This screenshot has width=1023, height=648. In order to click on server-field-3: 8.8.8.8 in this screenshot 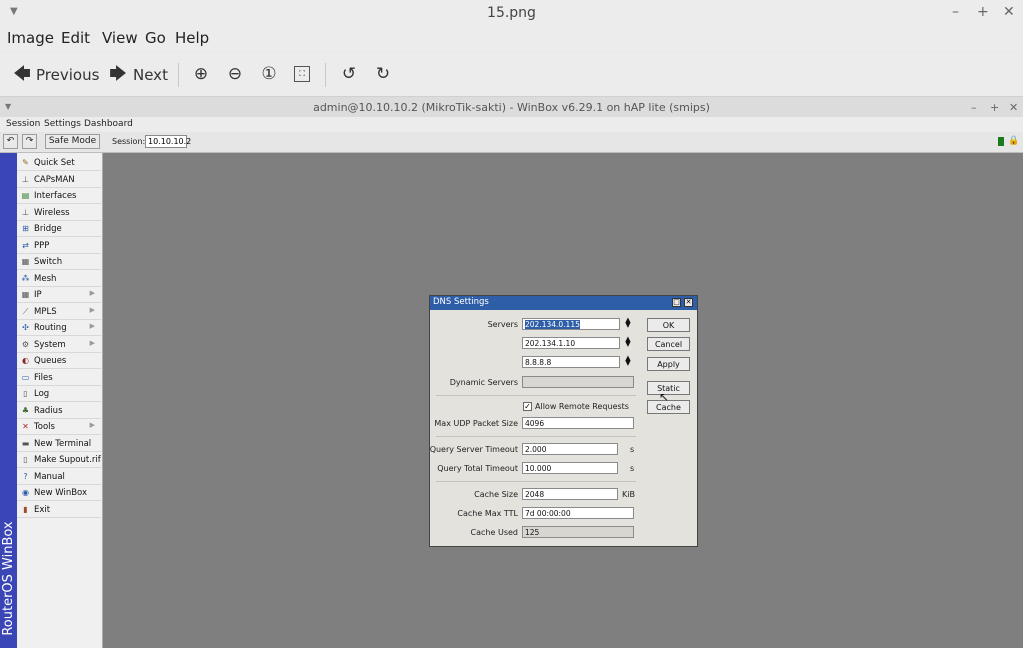, I will do `click(571, 362)`.